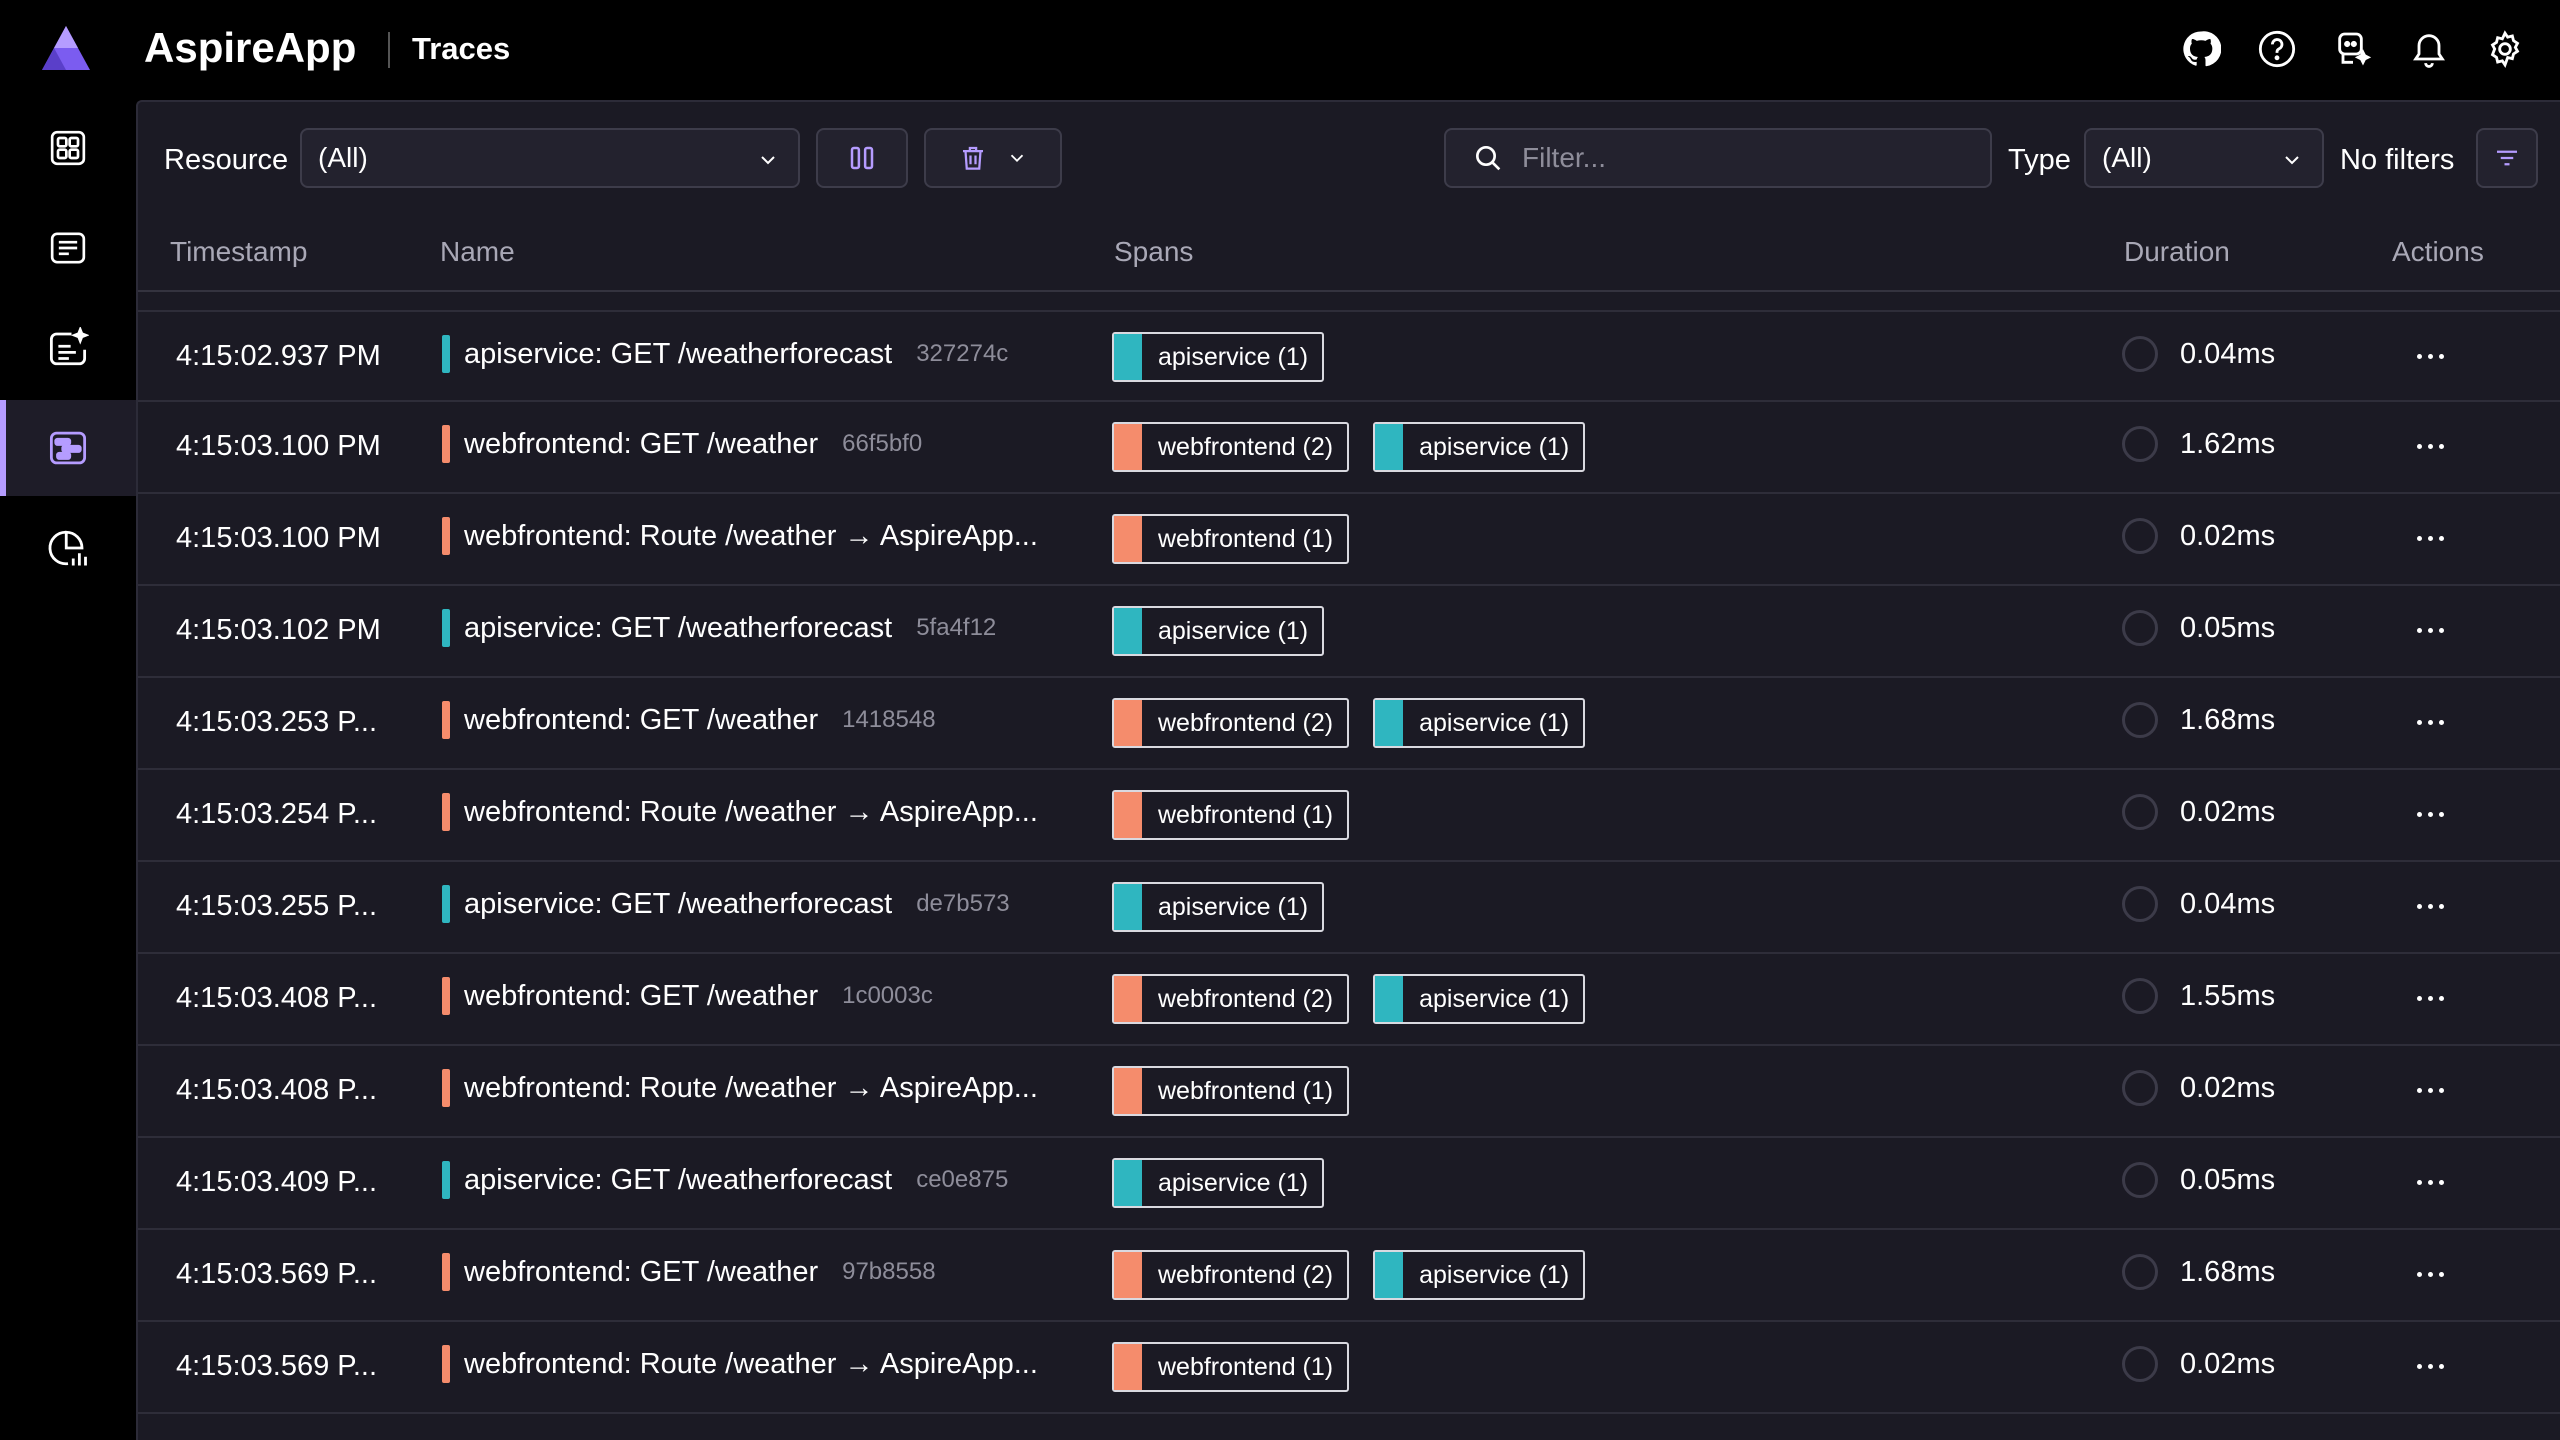  I want to click on notifications-icon, so click(2429, 49).